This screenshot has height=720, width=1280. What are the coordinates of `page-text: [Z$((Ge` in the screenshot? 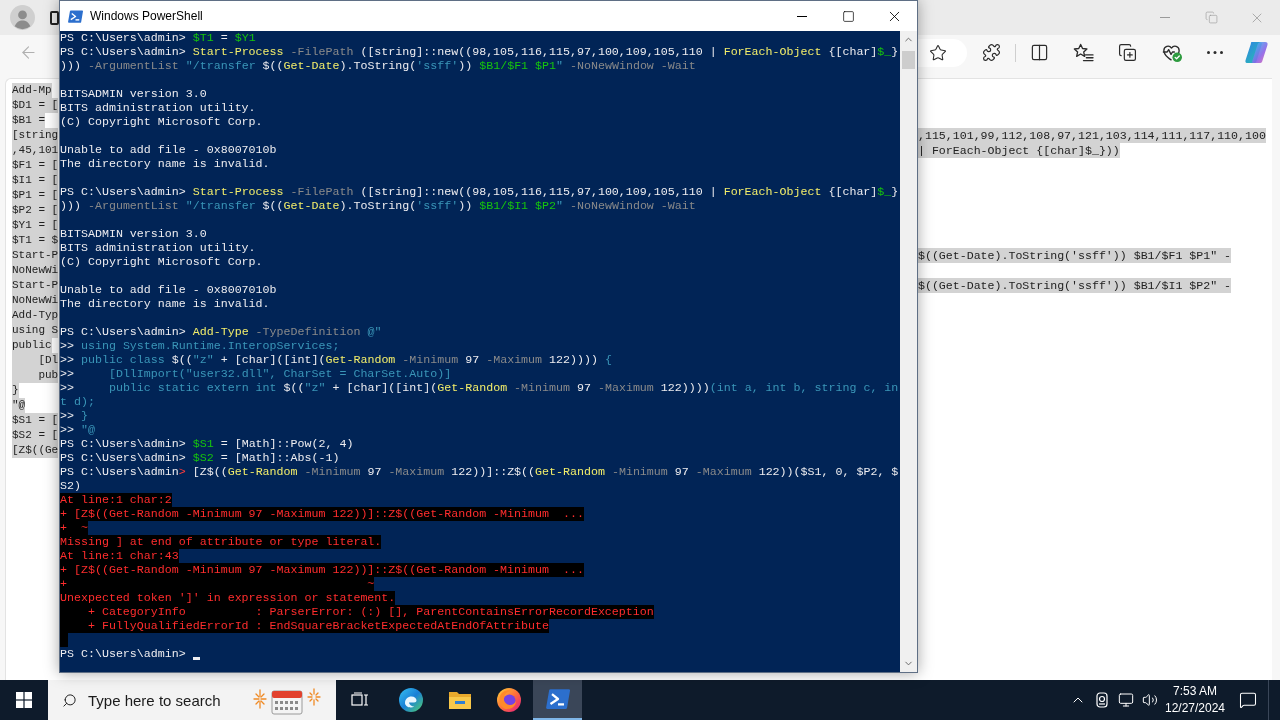 It's located at (35, 450).